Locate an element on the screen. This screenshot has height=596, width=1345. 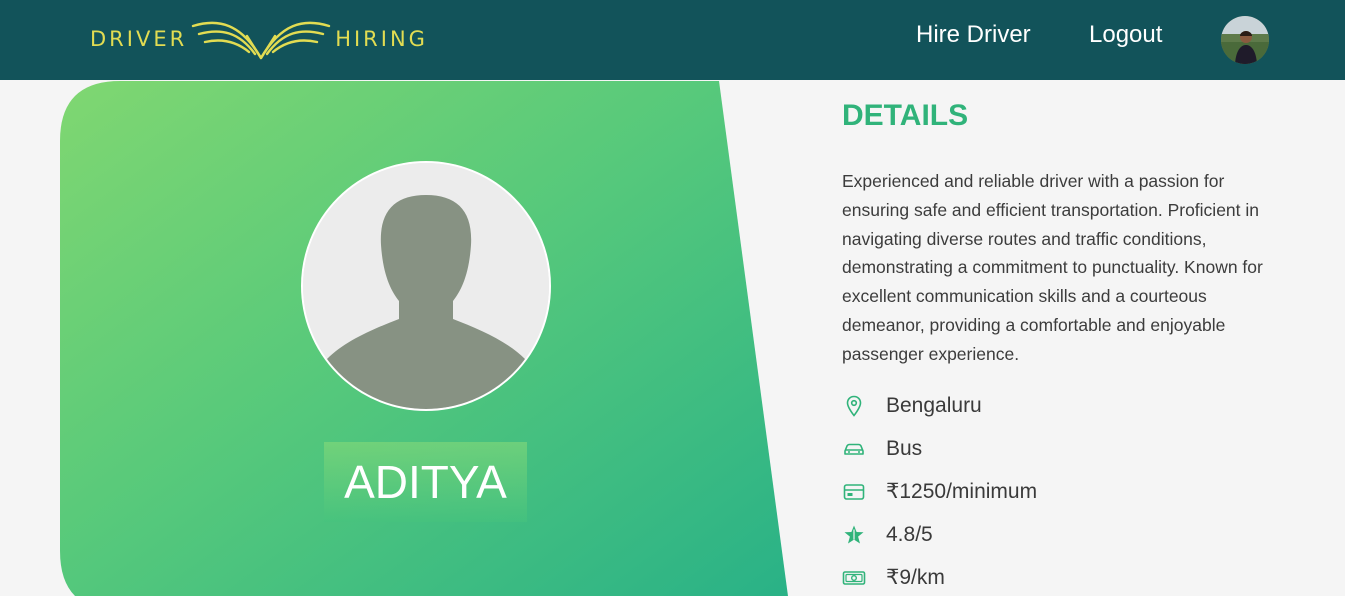
location-row: Bengaluru is located at coordinates (912, 406).